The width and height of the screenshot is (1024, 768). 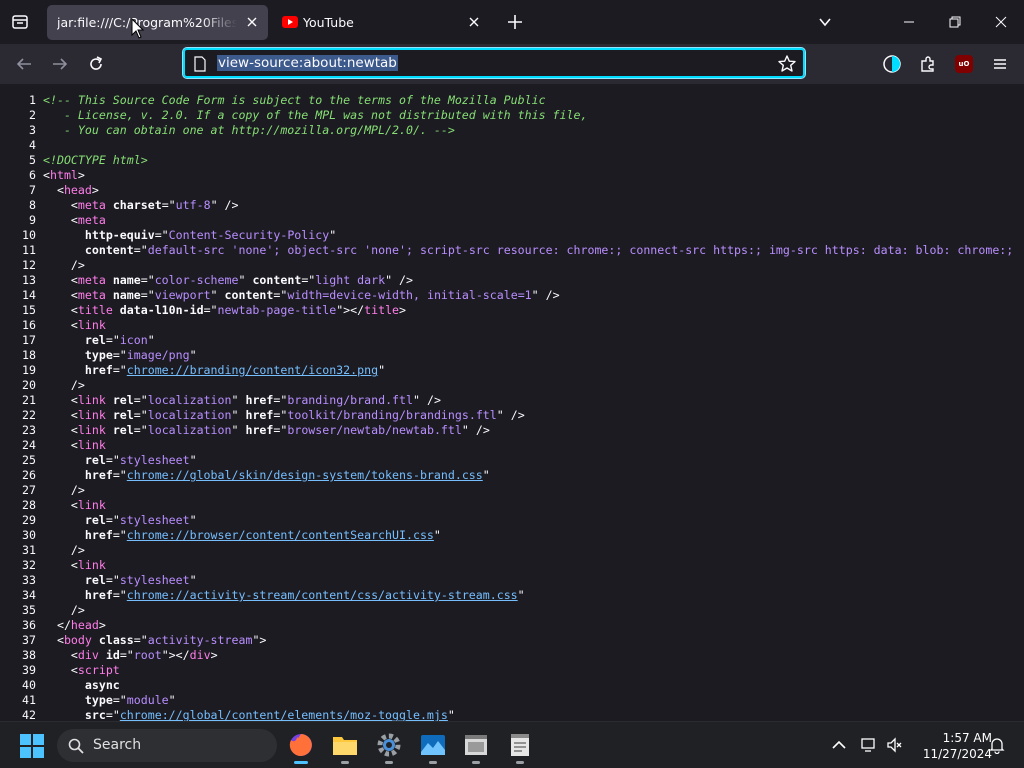 What do you see at coordinates (64, 610) in the screenshot?
I see `source-code: />` at bounding box center [64, 610].